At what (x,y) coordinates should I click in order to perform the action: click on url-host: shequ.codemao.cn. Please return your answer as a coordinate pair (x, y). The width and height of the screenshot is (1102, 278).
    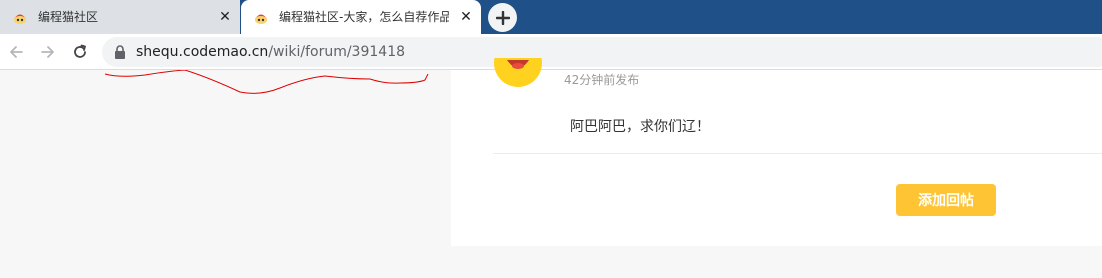
    Looking at the image, I should click on (202, 52).